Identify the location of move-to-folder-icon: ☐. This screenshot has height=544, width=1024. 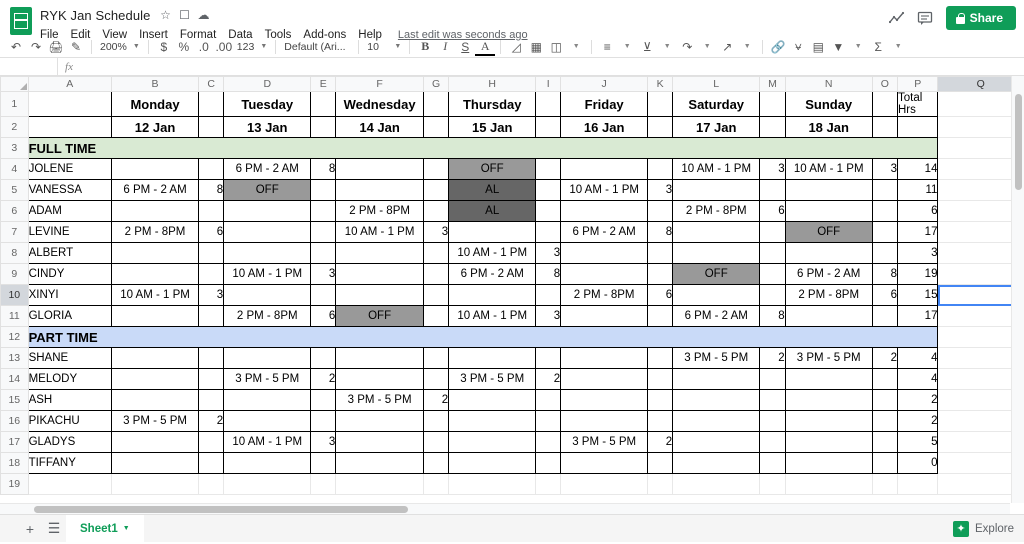
(185, 15).